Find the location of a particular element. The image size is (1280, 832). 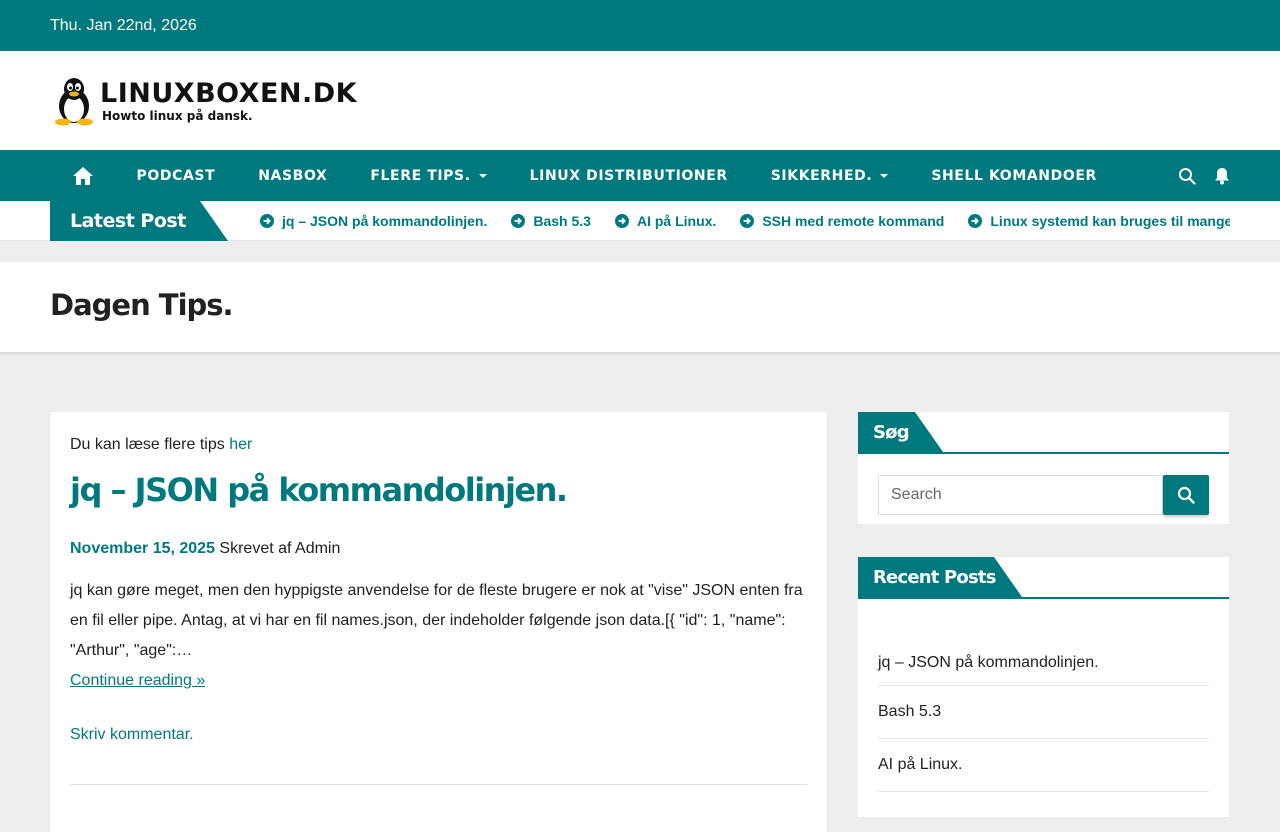

nav-item-podcast: PODCAST is located at coordinates (176, 175).